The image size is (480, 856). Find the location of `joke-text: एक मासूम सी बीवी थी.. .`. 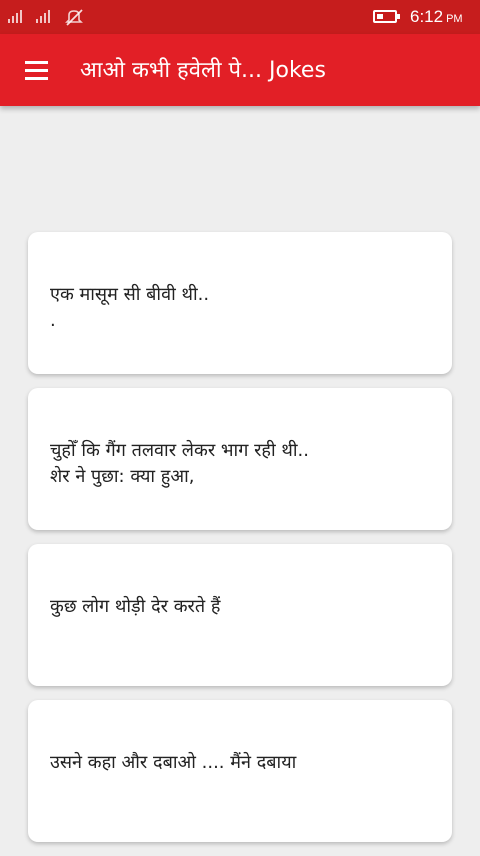

joke-text: एक मासूम सी बीवी थी.. . is located at coordinates (130, 307).